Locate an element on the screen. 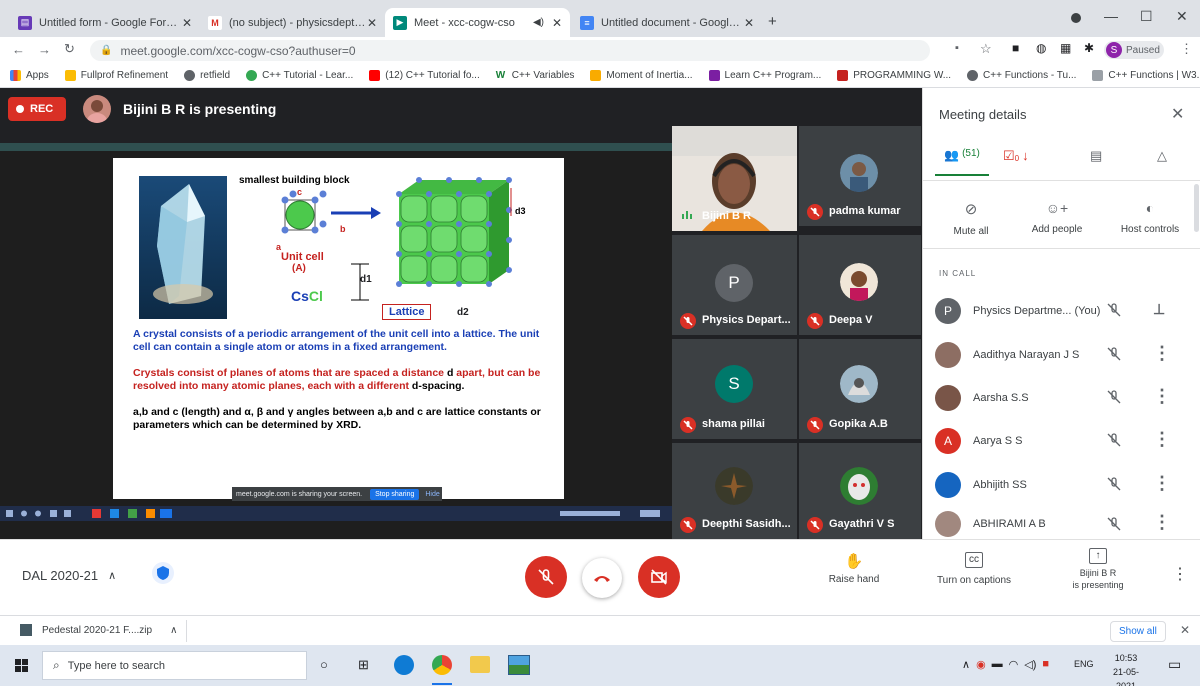  new-tab-button: + is located at coordinates (772, 21).